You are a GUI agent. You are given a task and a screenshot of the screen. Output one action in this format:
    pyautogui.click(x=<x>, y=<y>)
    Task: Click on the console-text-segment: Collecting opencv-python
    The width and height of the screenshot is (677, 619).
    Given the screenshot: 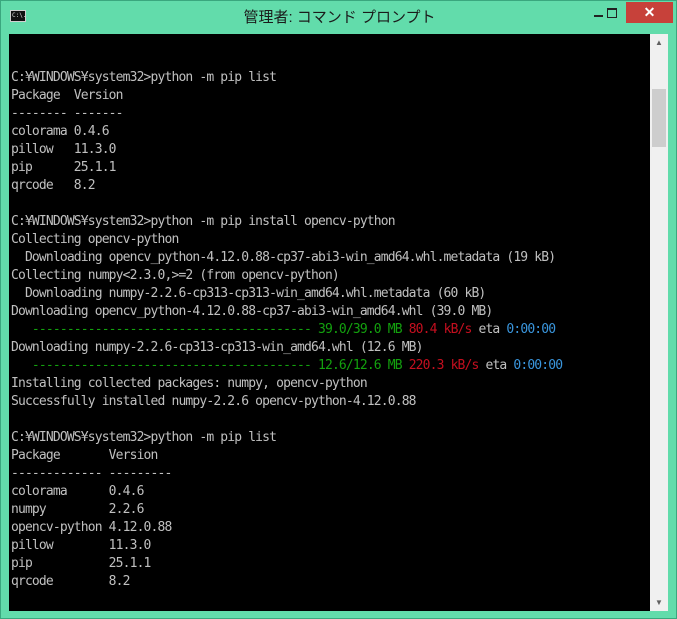 What is the action you would take?
    pyautogui.click(x=95, y=239)
    